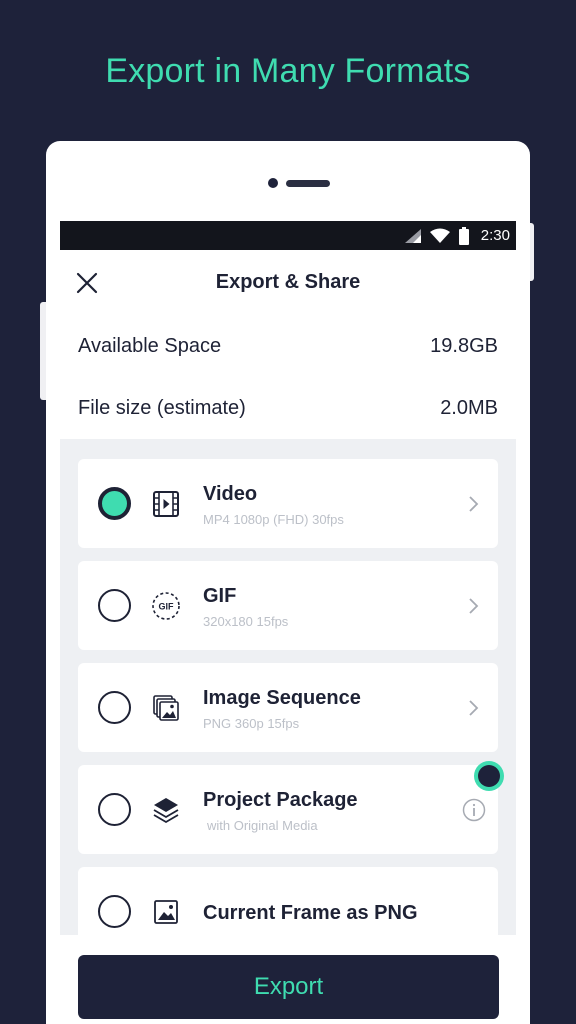 The image size is (576, 1024). I want to click on radio-image-sequence, so click(114, 707).